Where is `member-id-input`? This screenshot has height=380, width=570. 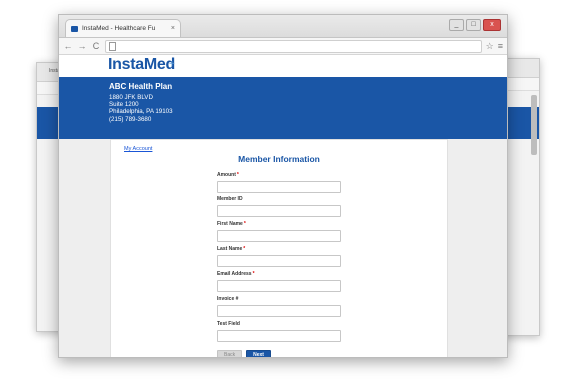
member-id-input is located at coordinates (279, 211).